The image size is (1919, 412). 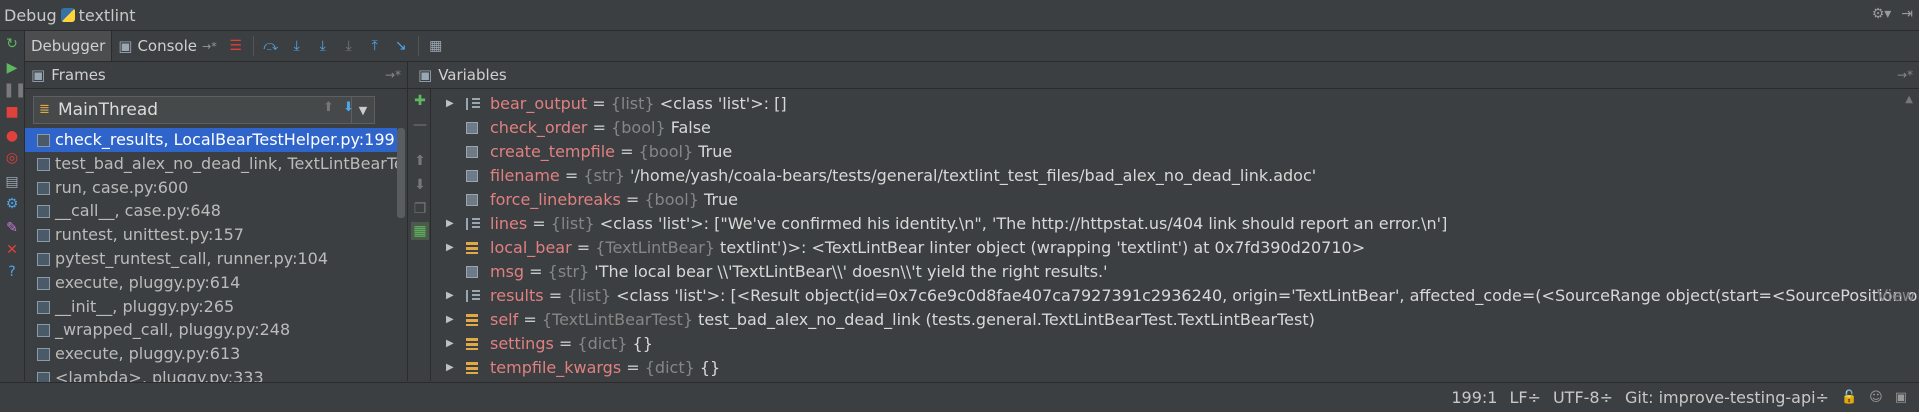 What do you see at coordinates (211, 307) in the screenshot?
I see `frame-row: __init__, pluggy.py:265` at bounding box center [211, 307].